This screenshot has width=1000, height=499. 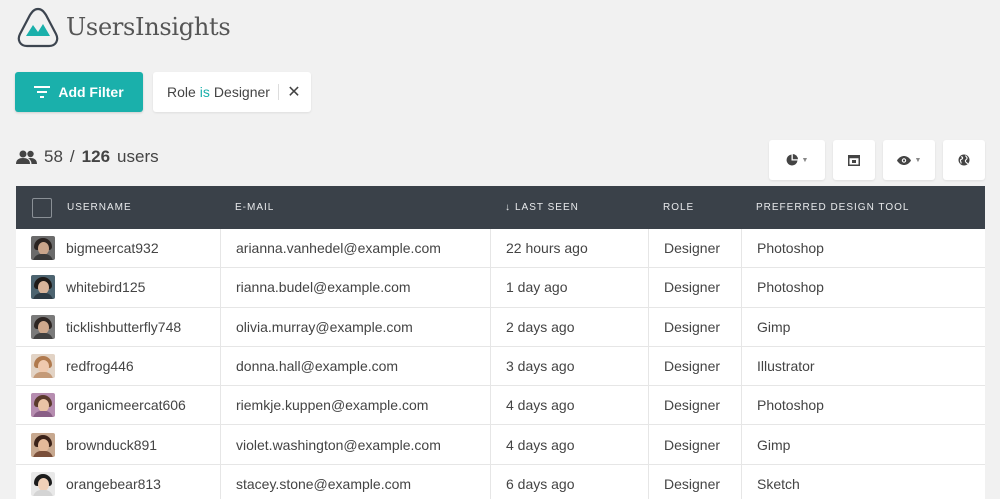 I want to click on active-filter-chip: Role is Designer ✕, so click(x=232, y=92).